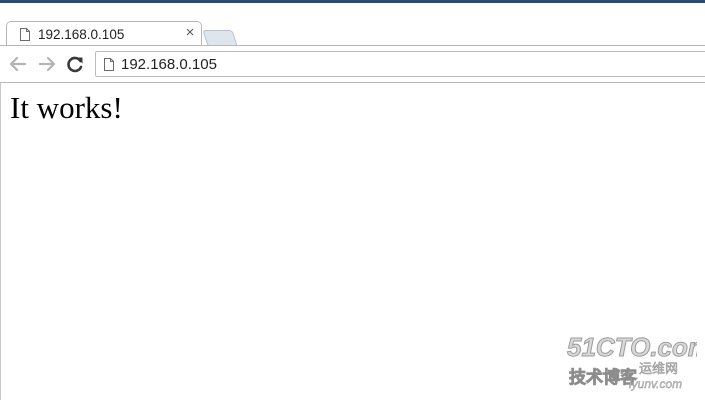 This screenshot has height=400, width=705. I want to click on svg-text: iyunv.com, so click(655, 384).